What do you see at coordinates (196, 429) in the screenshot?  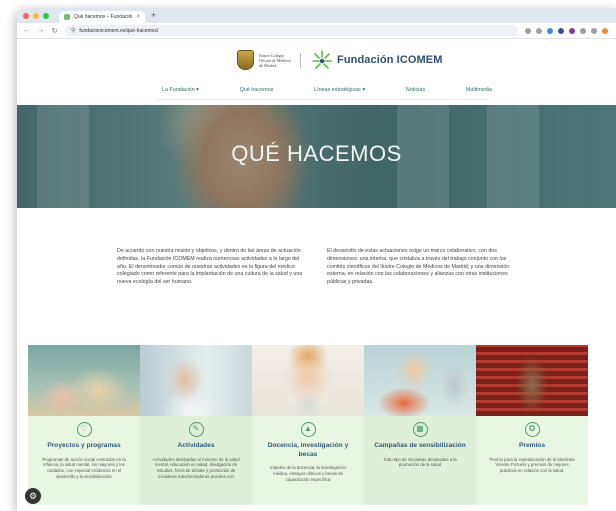 I see `chat-bubble-icon: ✎` at bounding box center [196, 429].